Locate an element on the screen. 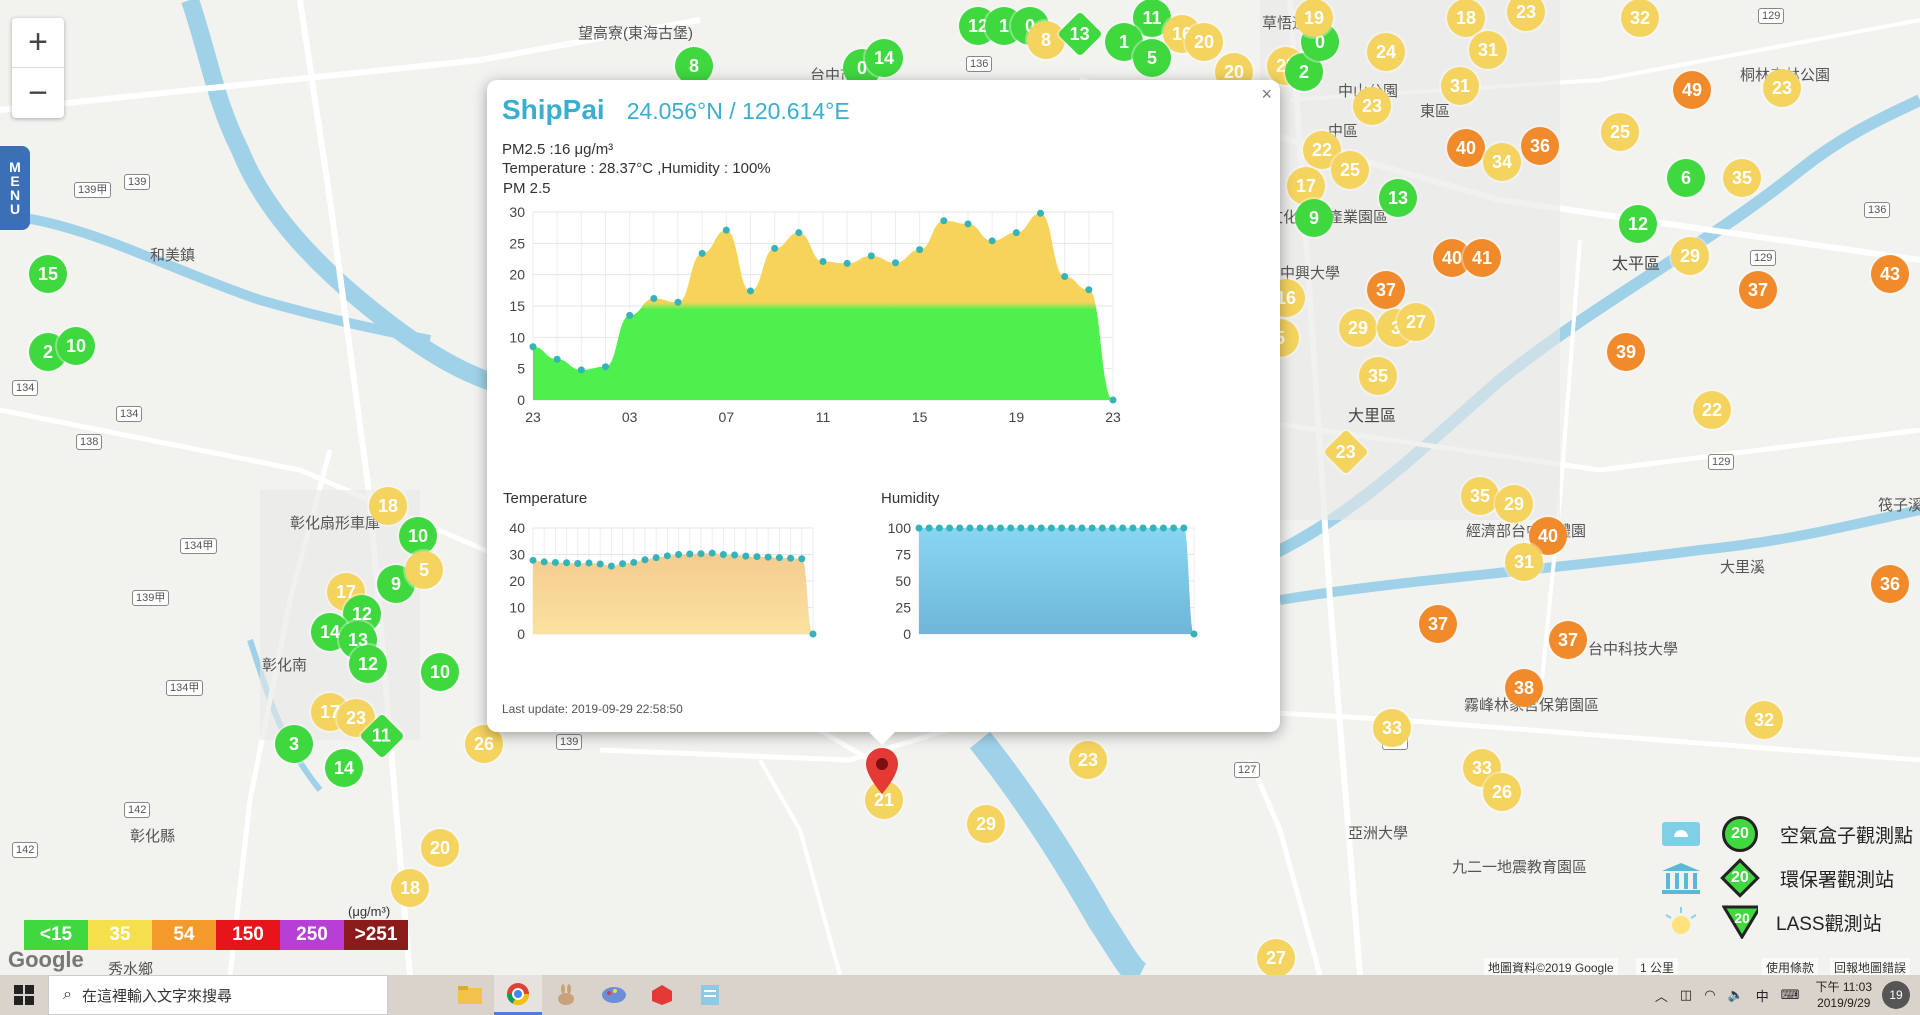 This screenshot has width=1920, height=1015. airbox-marker: 6 is located at coordinates (1686, 178).